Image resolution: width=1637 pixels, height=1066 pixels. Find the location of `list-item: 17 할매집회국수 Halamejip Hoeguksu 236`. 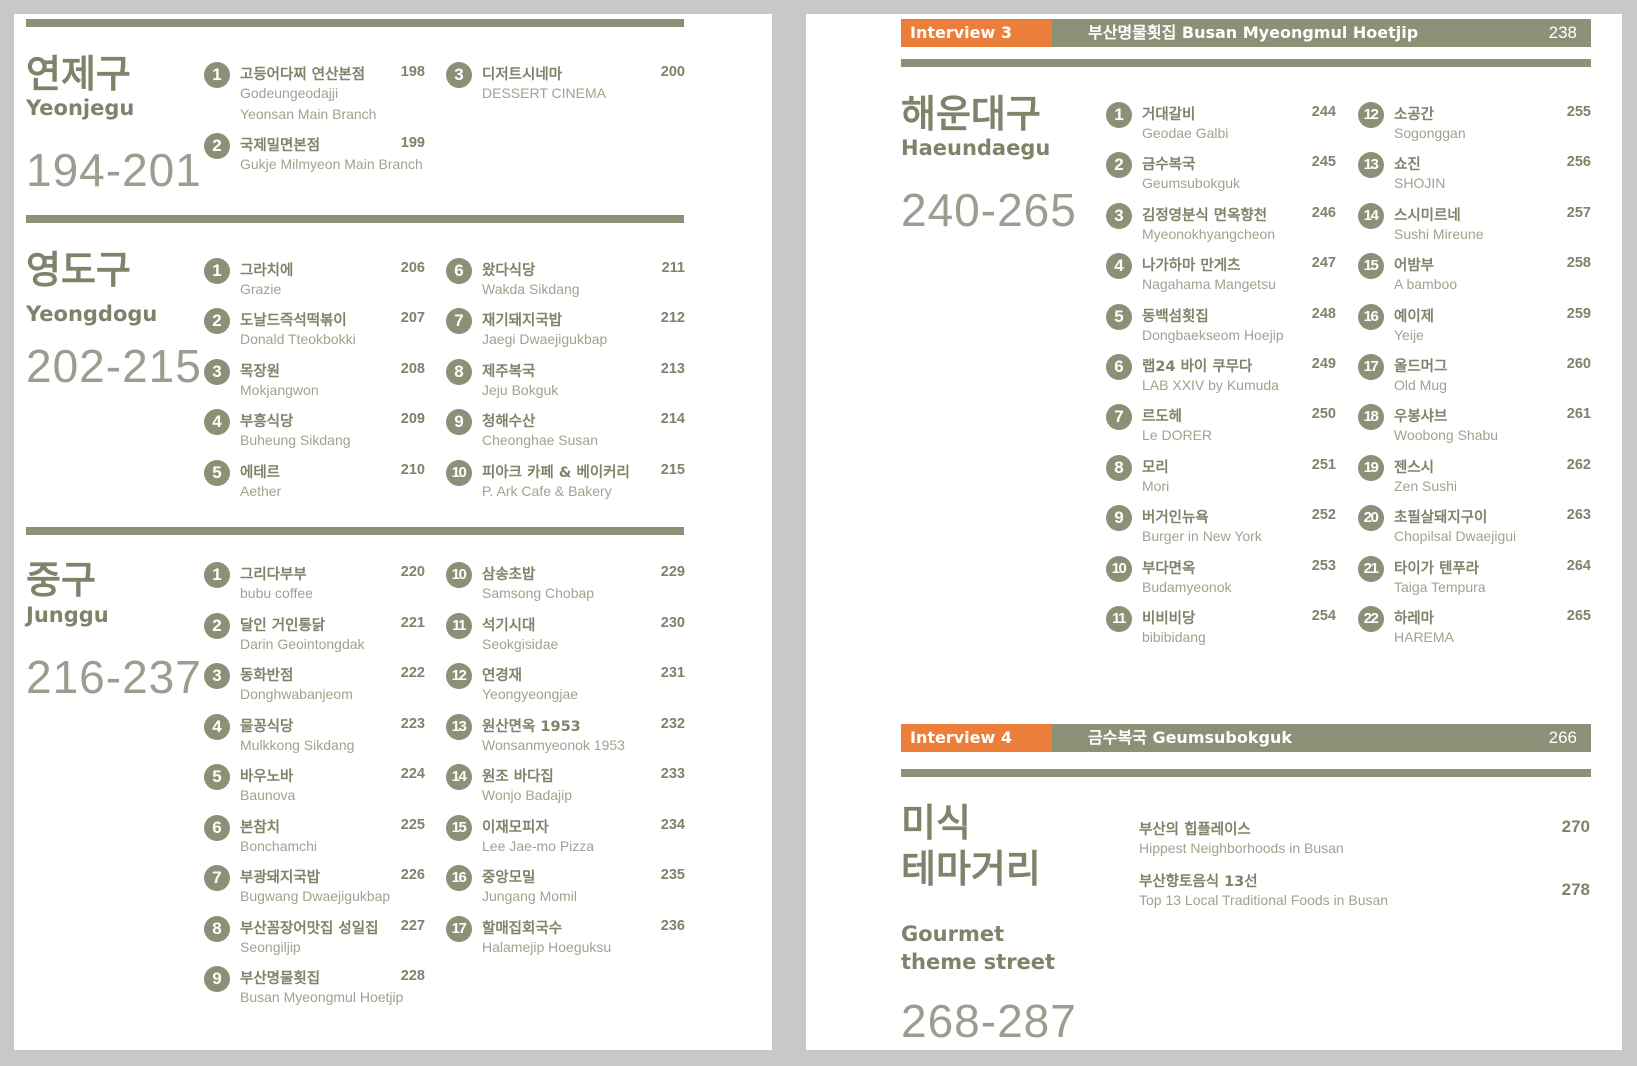

list-item: 17 할매집회국수 Halamejip Hoeguksu 236 is located at coordinates (565, 938).